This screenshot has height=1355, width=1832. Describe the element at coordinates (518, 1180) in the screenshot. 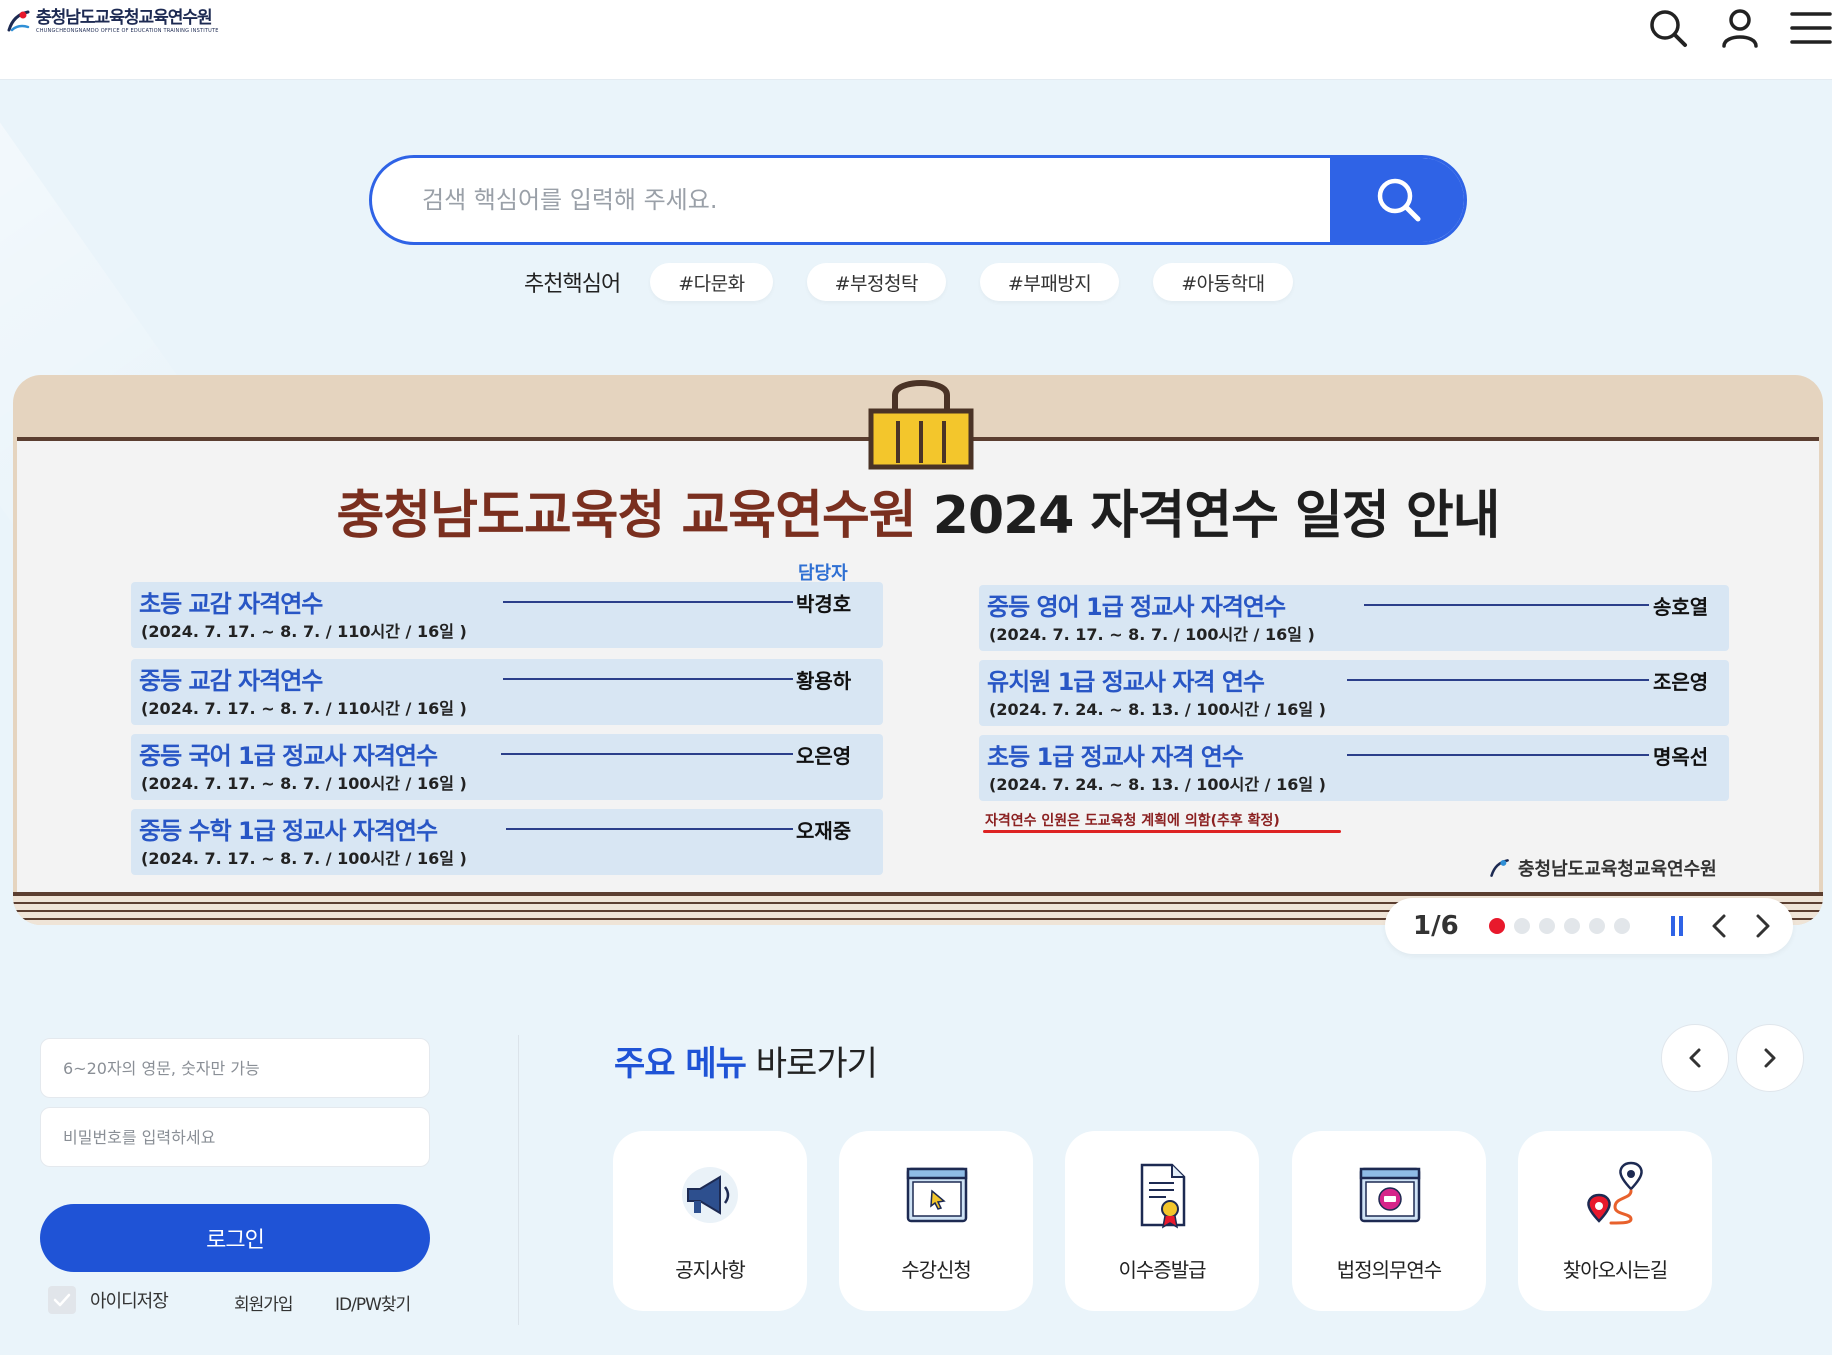

I see `section-divider` at that location.